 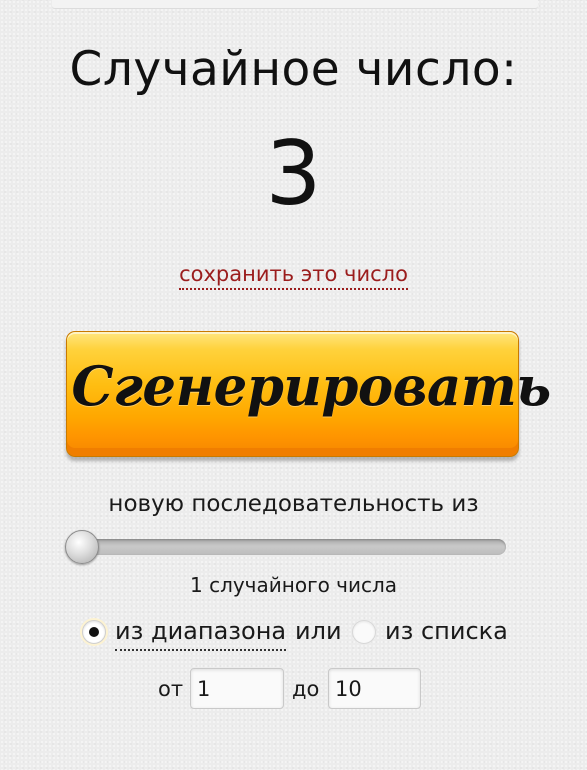 What do you see at coordinates (293, 585) in the screenshot?
I see `count-label: 1 случайного числа` at bounding box center [293, 585].